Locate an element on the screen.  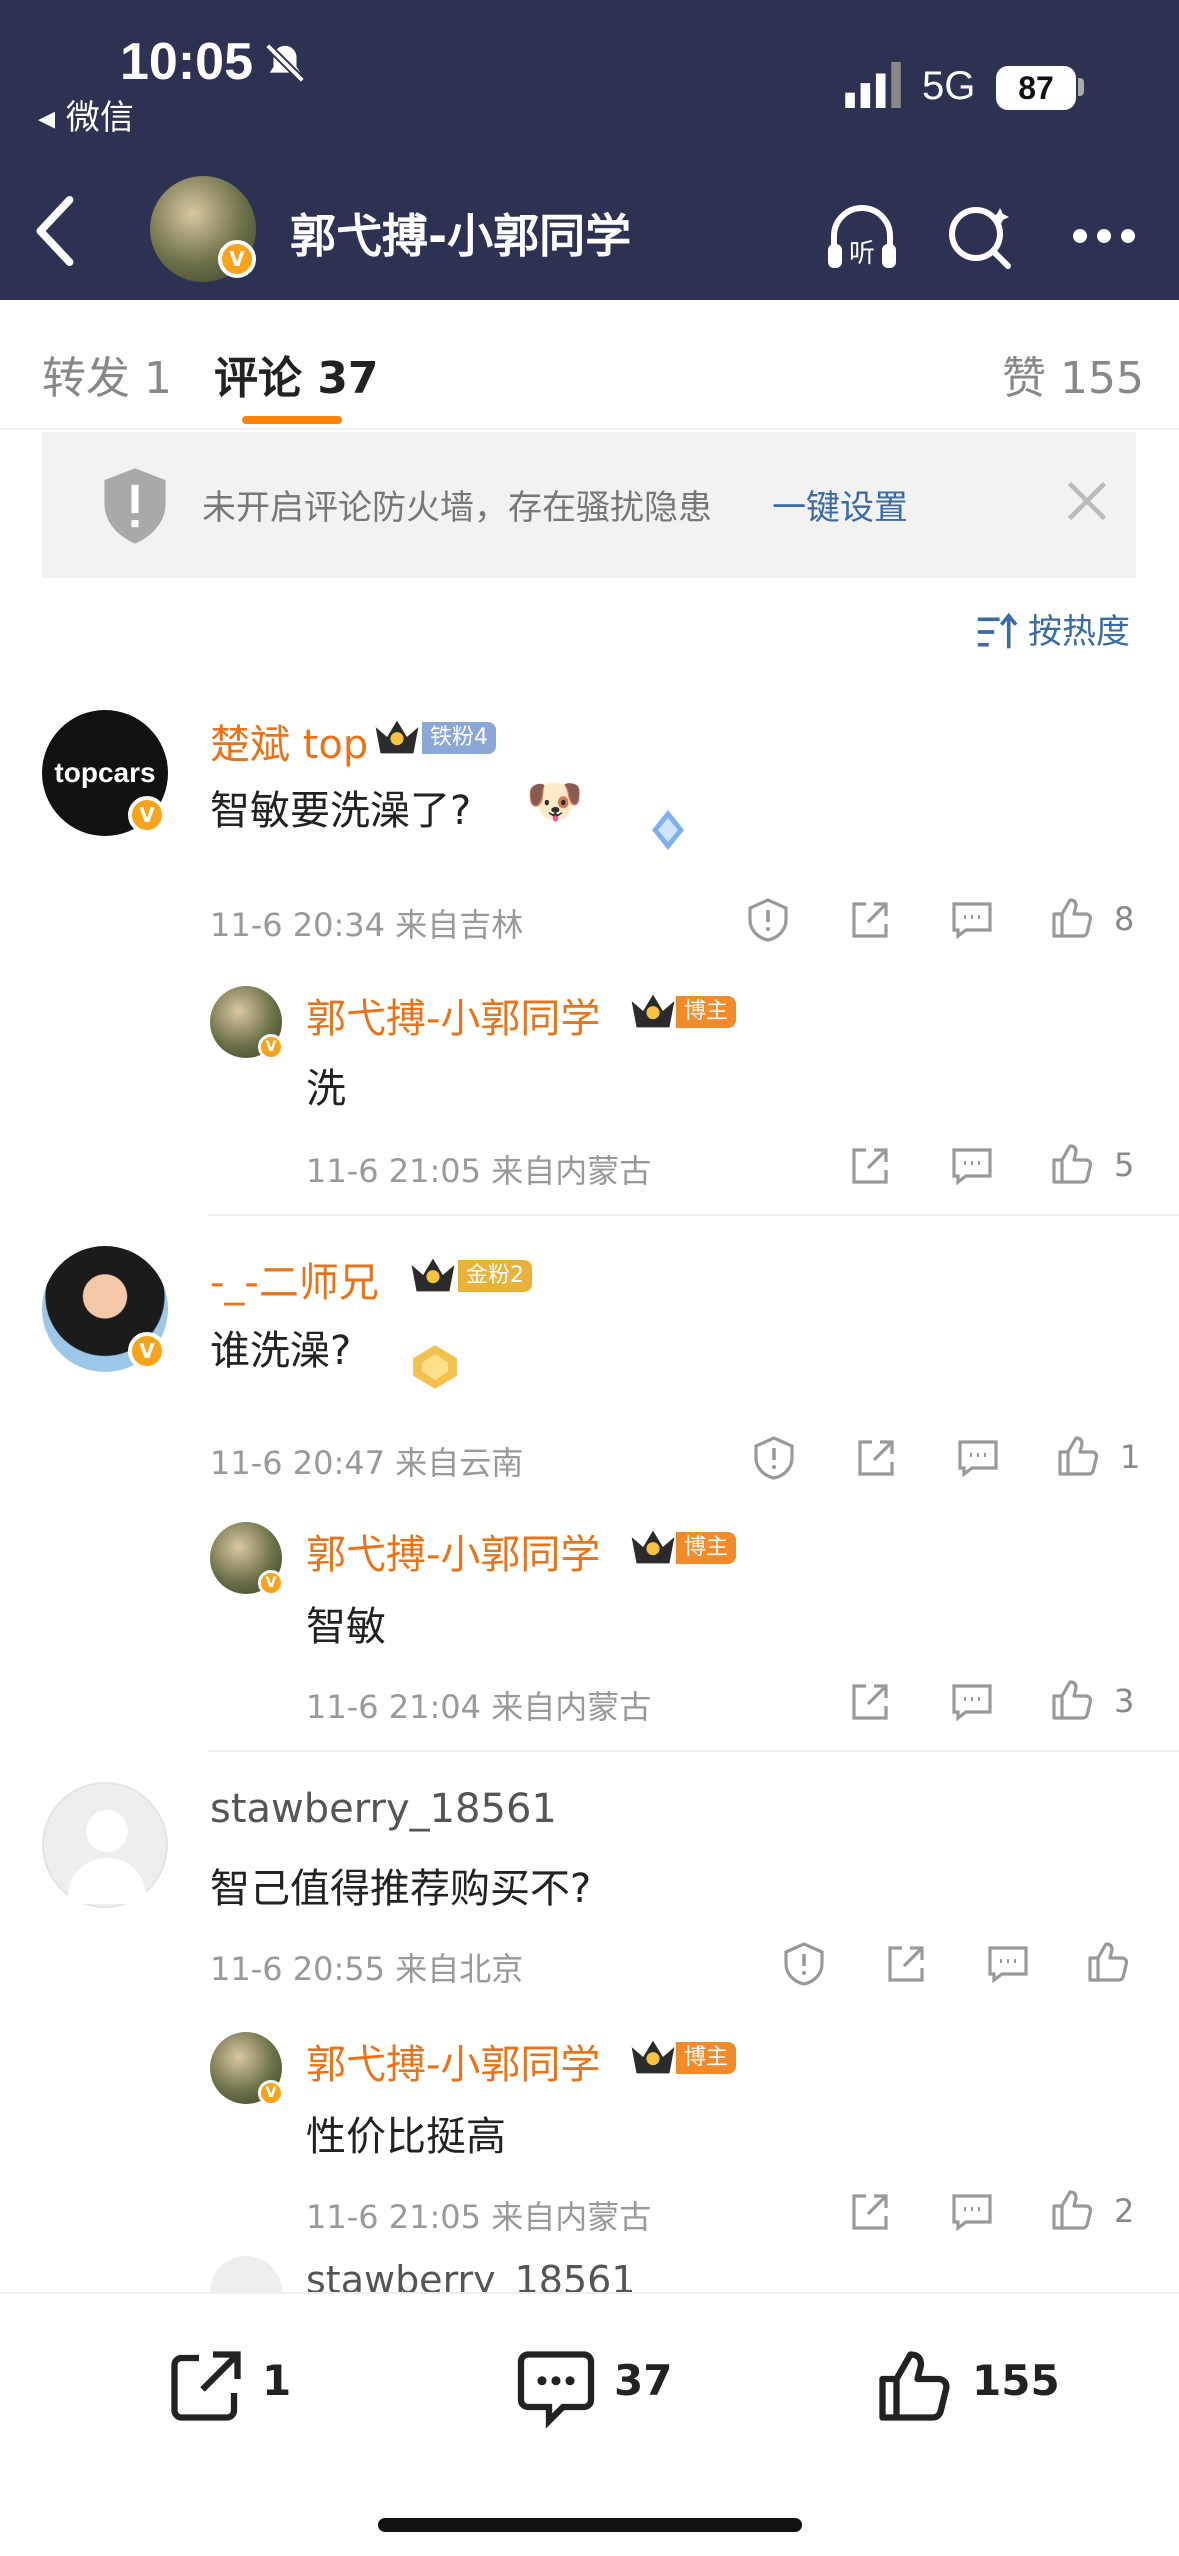
forward-icon is located at coordinates (206, 2386).